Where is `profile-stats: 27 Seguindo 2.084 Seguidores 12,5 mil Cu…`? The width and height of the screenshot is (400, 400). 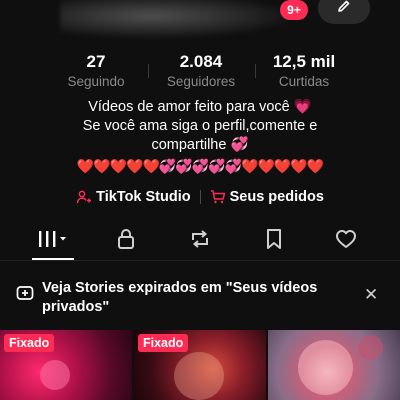 profile-stats: 27 Seguindo 2.084 Seguidores 12,5 mil Cu… is located at coordinates (200, 72).